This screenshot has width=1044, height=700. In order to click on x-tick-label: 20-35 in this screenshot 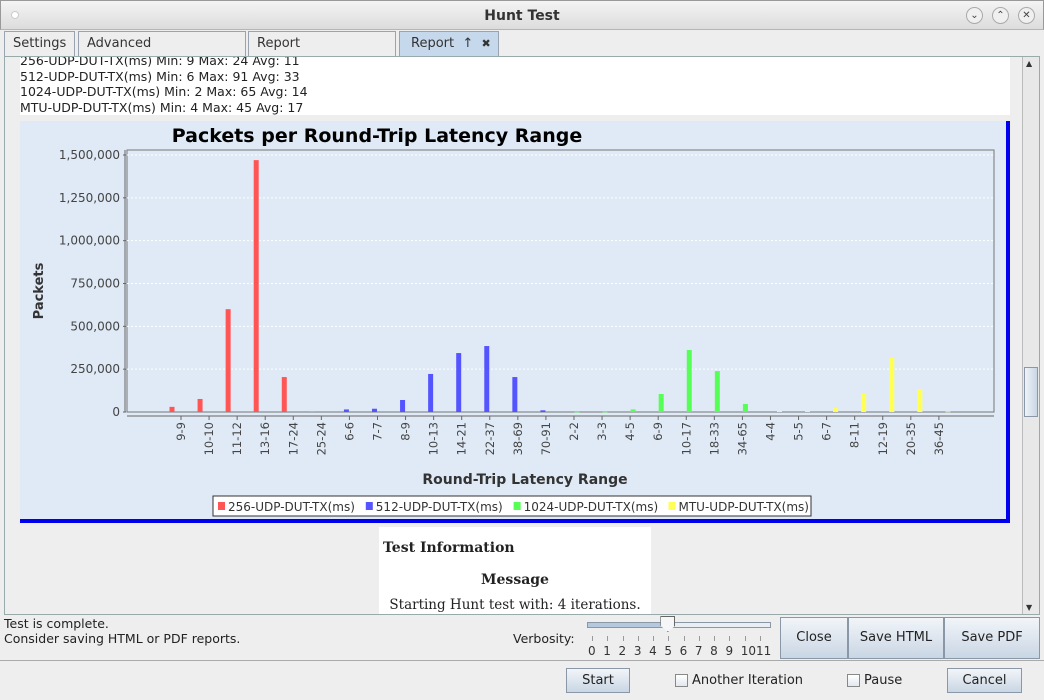, I will do `click(911, 438)`.